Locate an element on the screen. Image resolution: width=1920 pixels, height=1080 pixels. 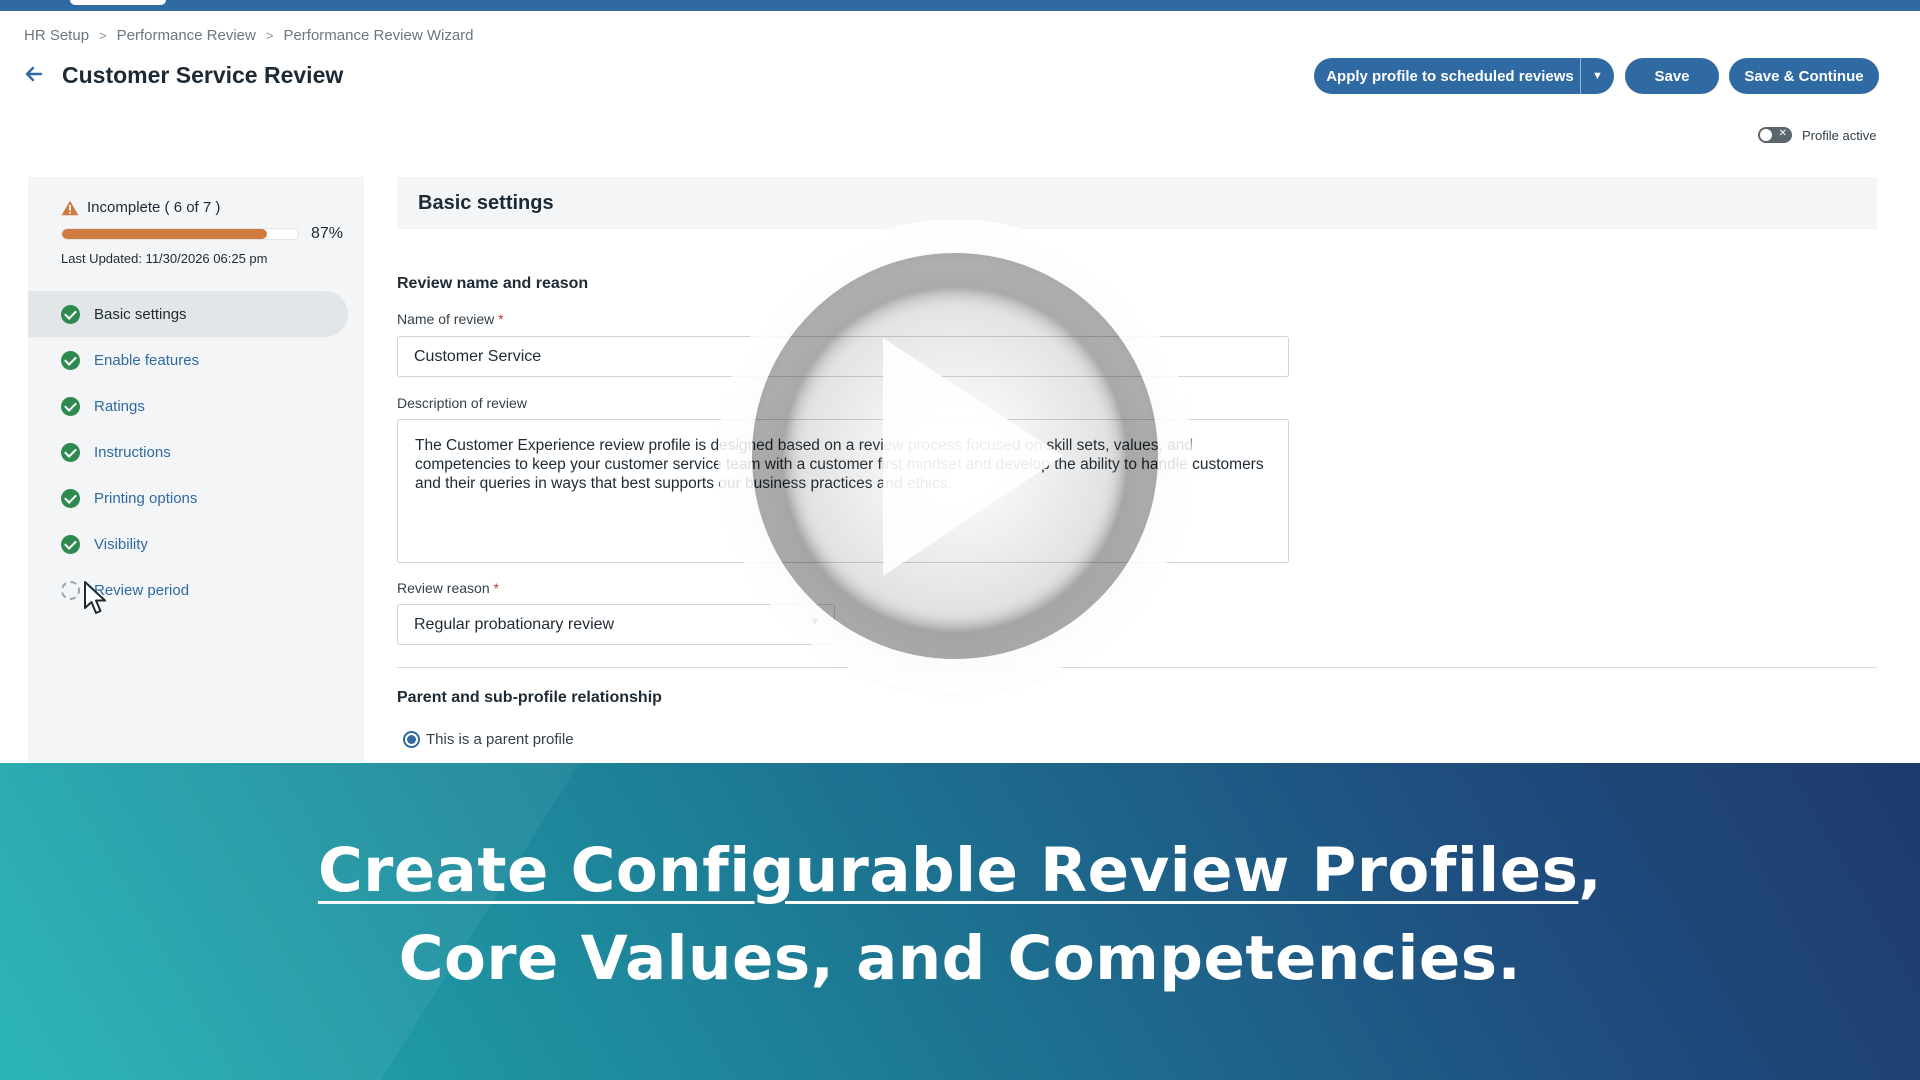
parent-profile-option: This is a parent profile is located at coordinates (488, 739).